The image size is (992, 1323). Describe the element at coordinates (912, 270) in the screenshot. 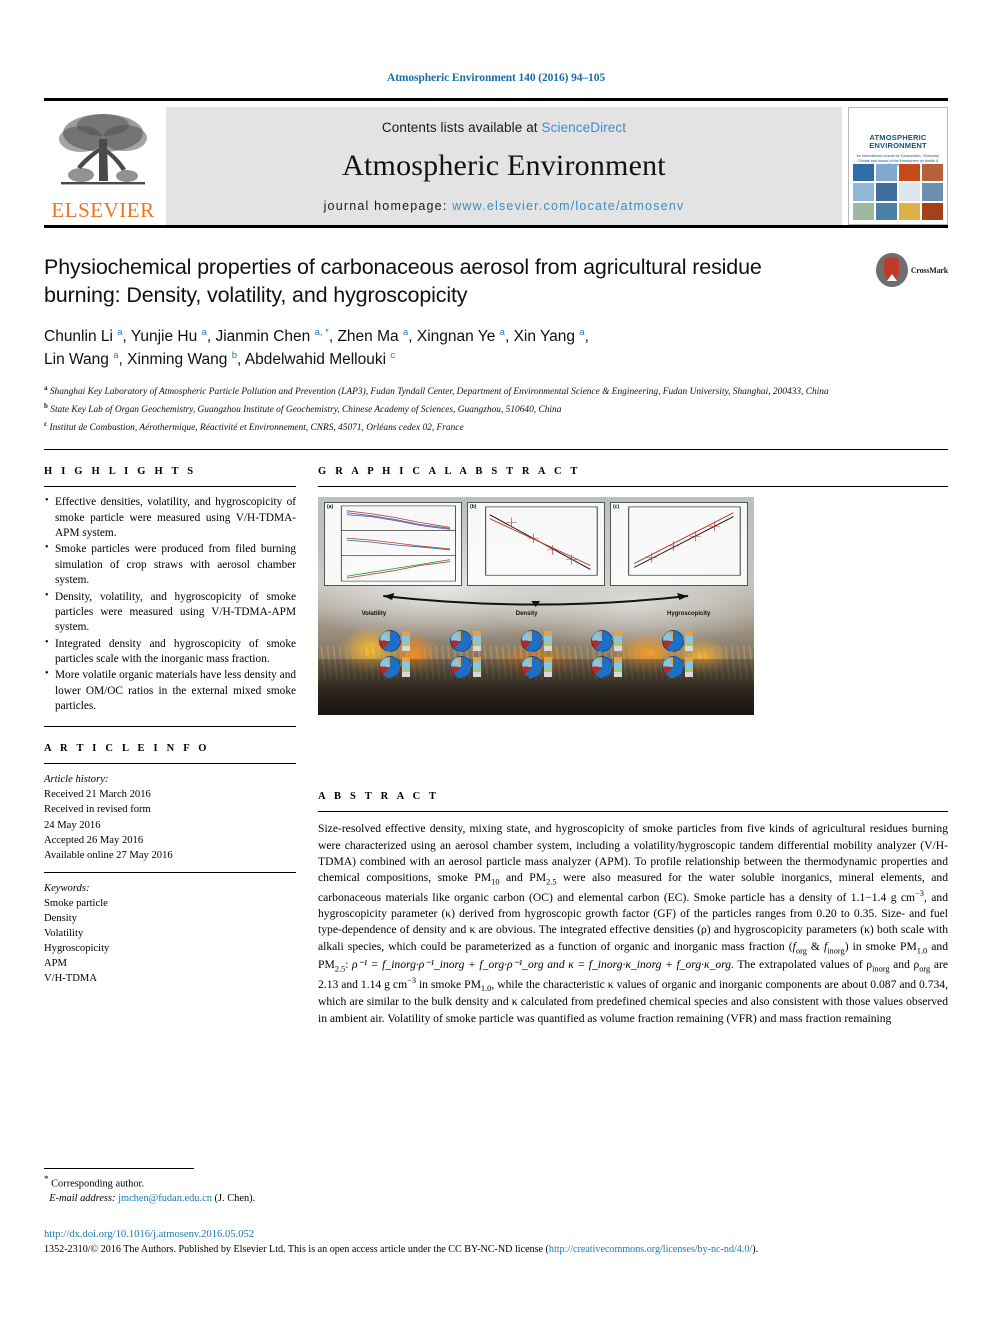

I see `crossmark-badge: CrossMark` at that location.